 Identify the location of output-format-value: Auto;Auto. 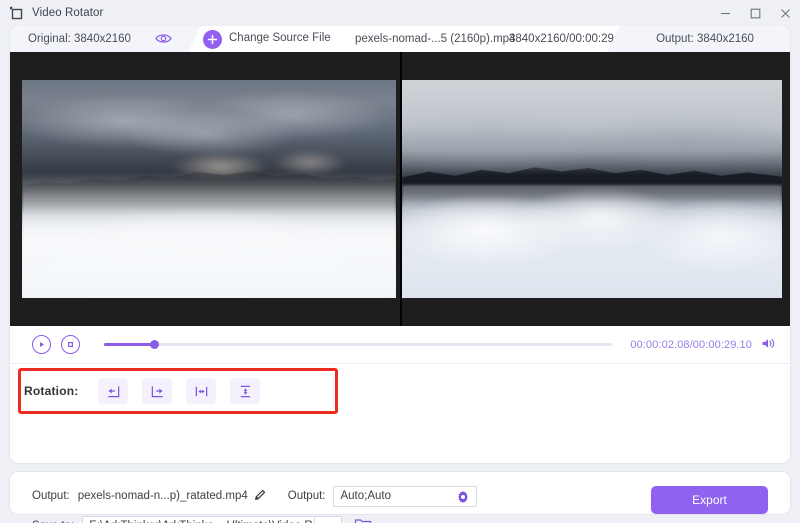
(365, 496).